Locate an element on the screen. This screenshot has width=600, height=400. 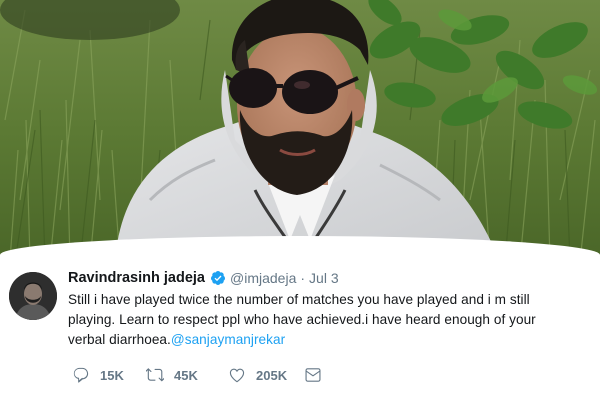
retweet-button: 45K is located at coordinates (181, 375).